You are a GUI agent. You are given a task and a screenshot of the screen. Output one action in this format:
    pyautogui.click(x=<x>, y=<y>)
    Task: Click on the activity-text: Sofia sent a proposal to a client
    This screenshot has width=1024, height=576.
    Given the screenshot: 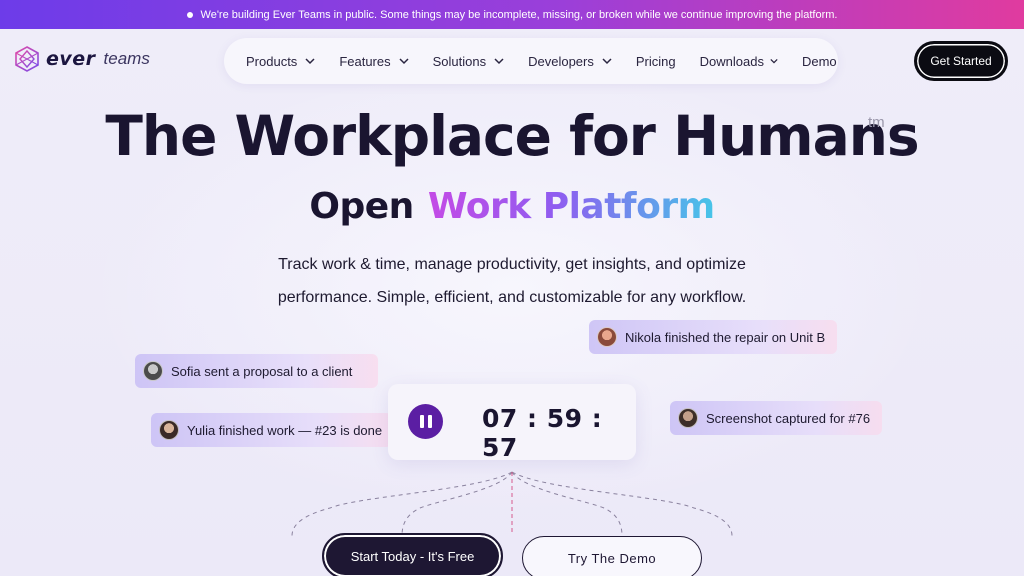 What is the action you would take?
    pyautogui.click(x=262, y=371)
    